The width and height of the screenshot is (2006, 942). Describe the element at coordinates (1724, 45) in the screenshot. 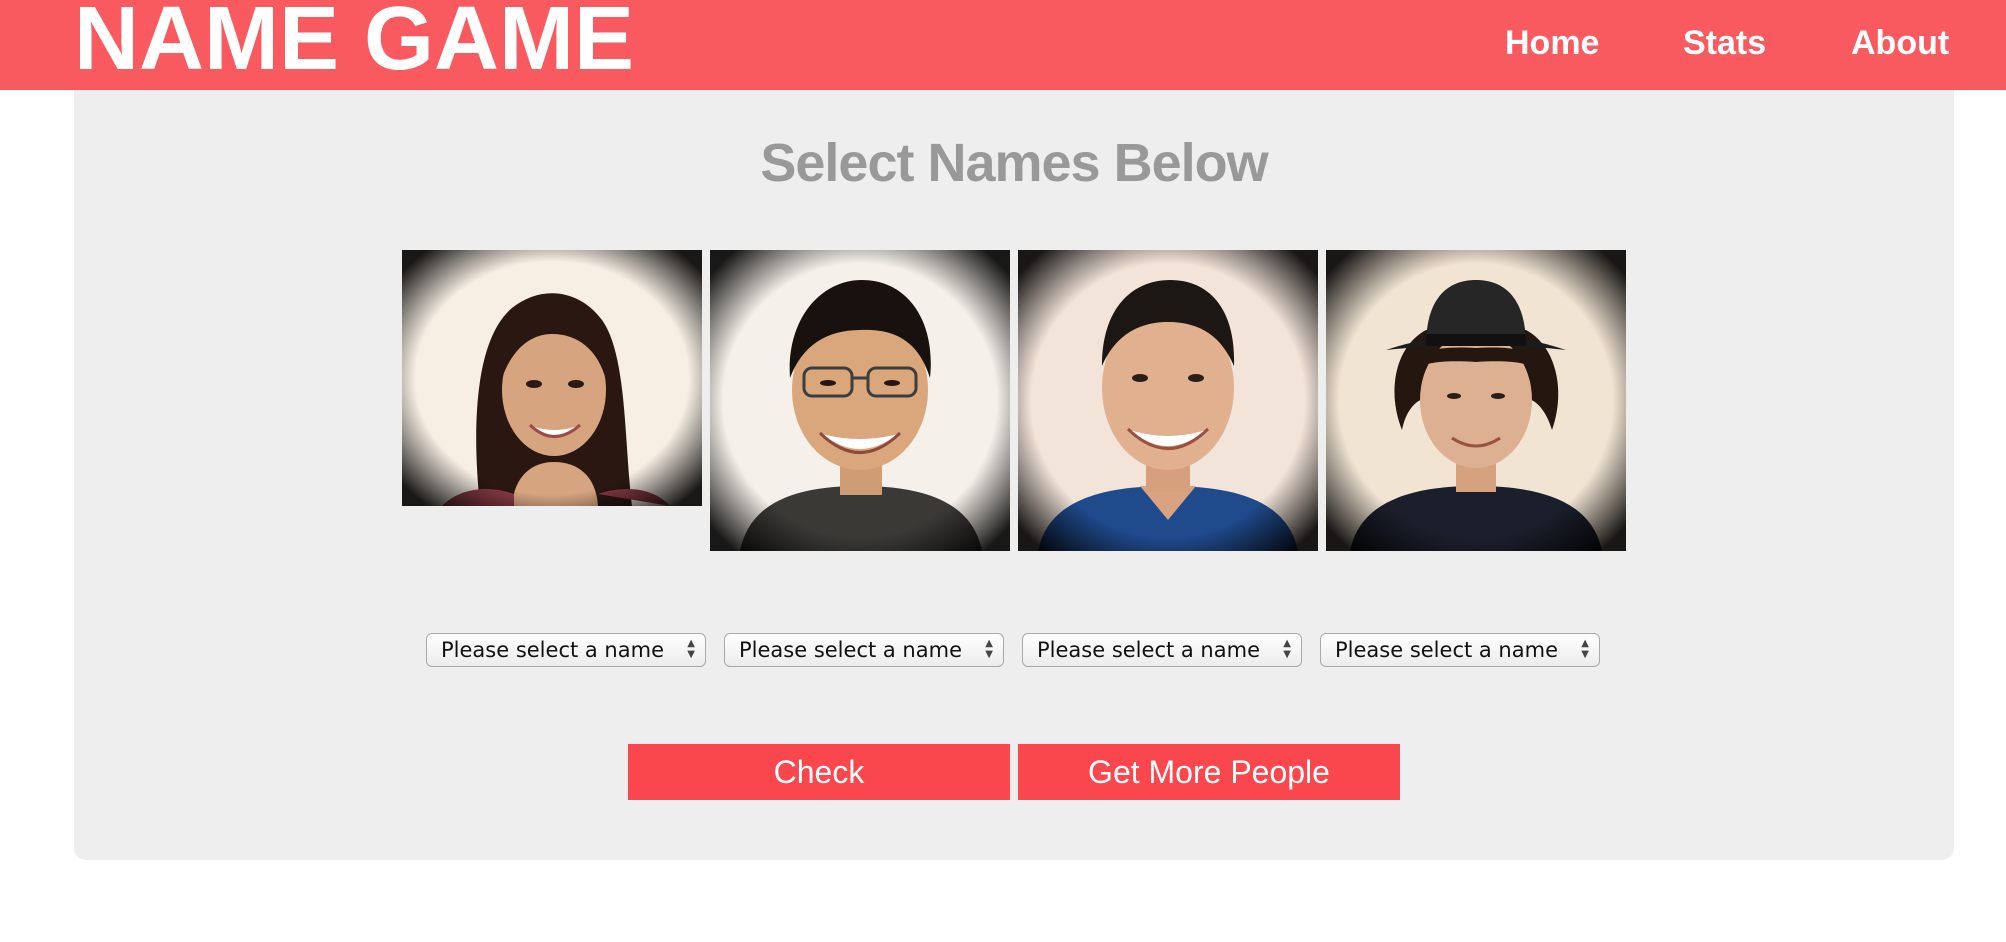

I see `nav-stats-link: Stats` at that location.